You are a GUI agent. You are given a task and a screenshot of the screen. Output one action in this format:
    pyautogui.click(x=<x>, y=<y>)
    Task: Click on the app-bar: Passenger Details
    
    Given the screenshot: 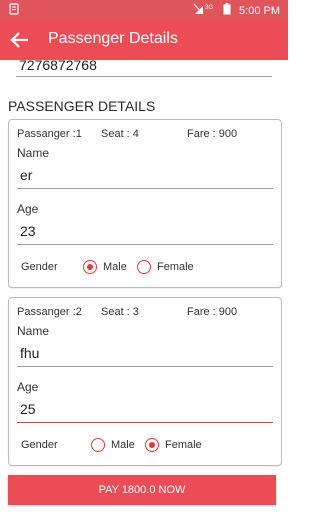 What is the action you would take?
    pyautogui.click(x=144, y=40)
    